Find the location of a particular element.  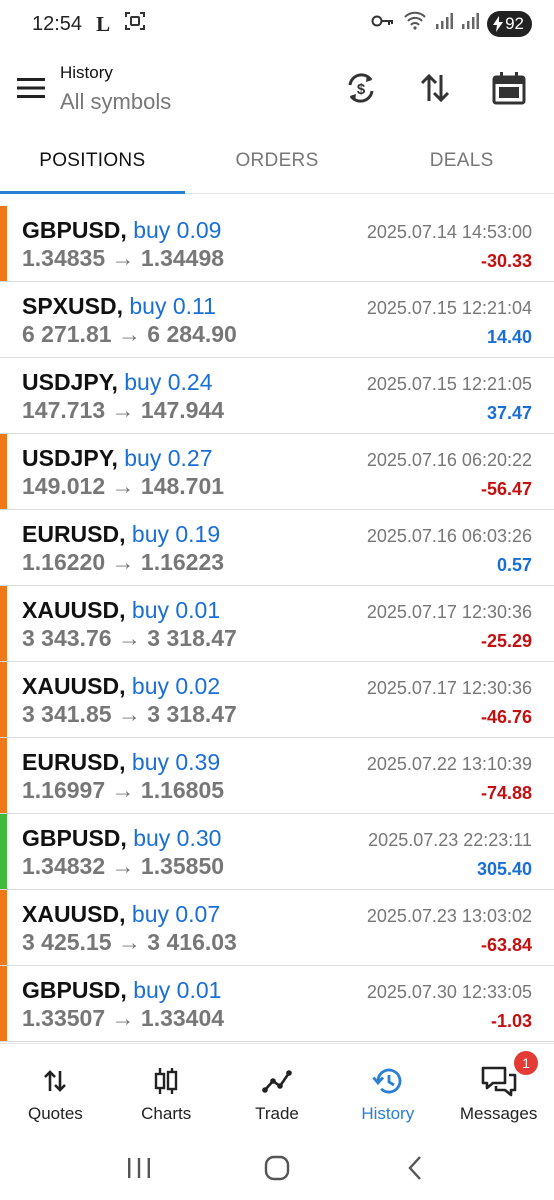

position-side: buy 0.02 is located at coordinates (176, 686).